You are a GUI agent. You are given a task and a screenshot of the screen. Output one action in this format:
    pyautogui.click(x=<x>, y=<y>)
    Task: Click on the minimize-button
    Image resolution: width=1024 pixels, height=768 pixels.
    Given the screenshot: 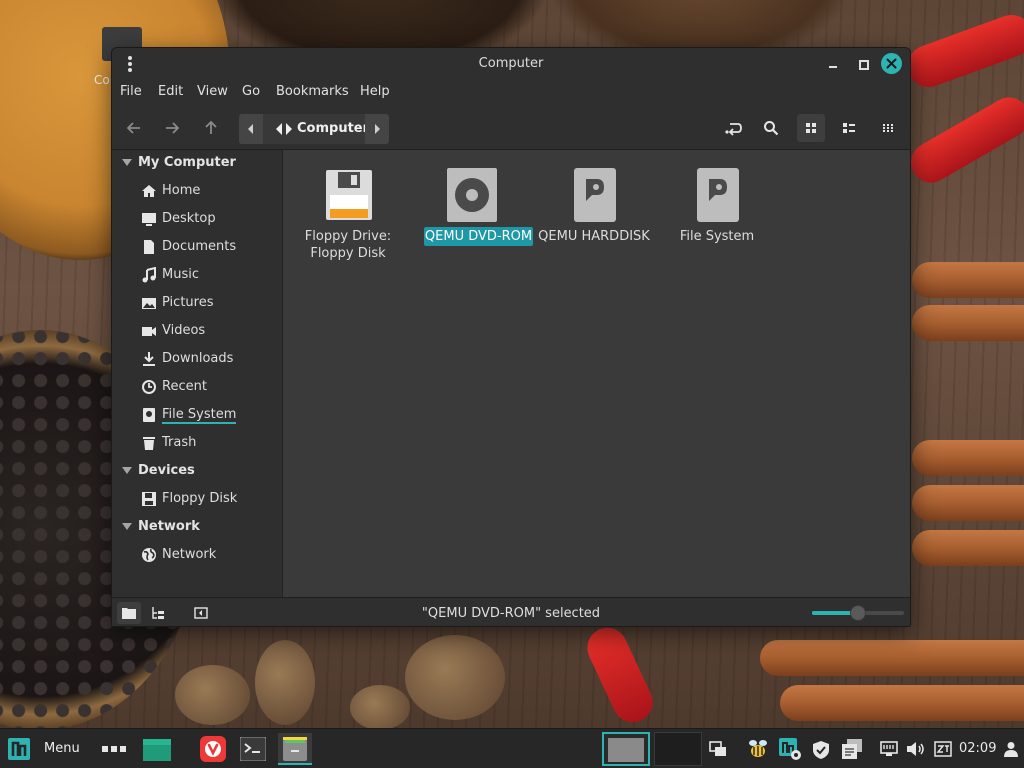 What is the action you would take?
    pyautogui.click(x=834, y=64)
    